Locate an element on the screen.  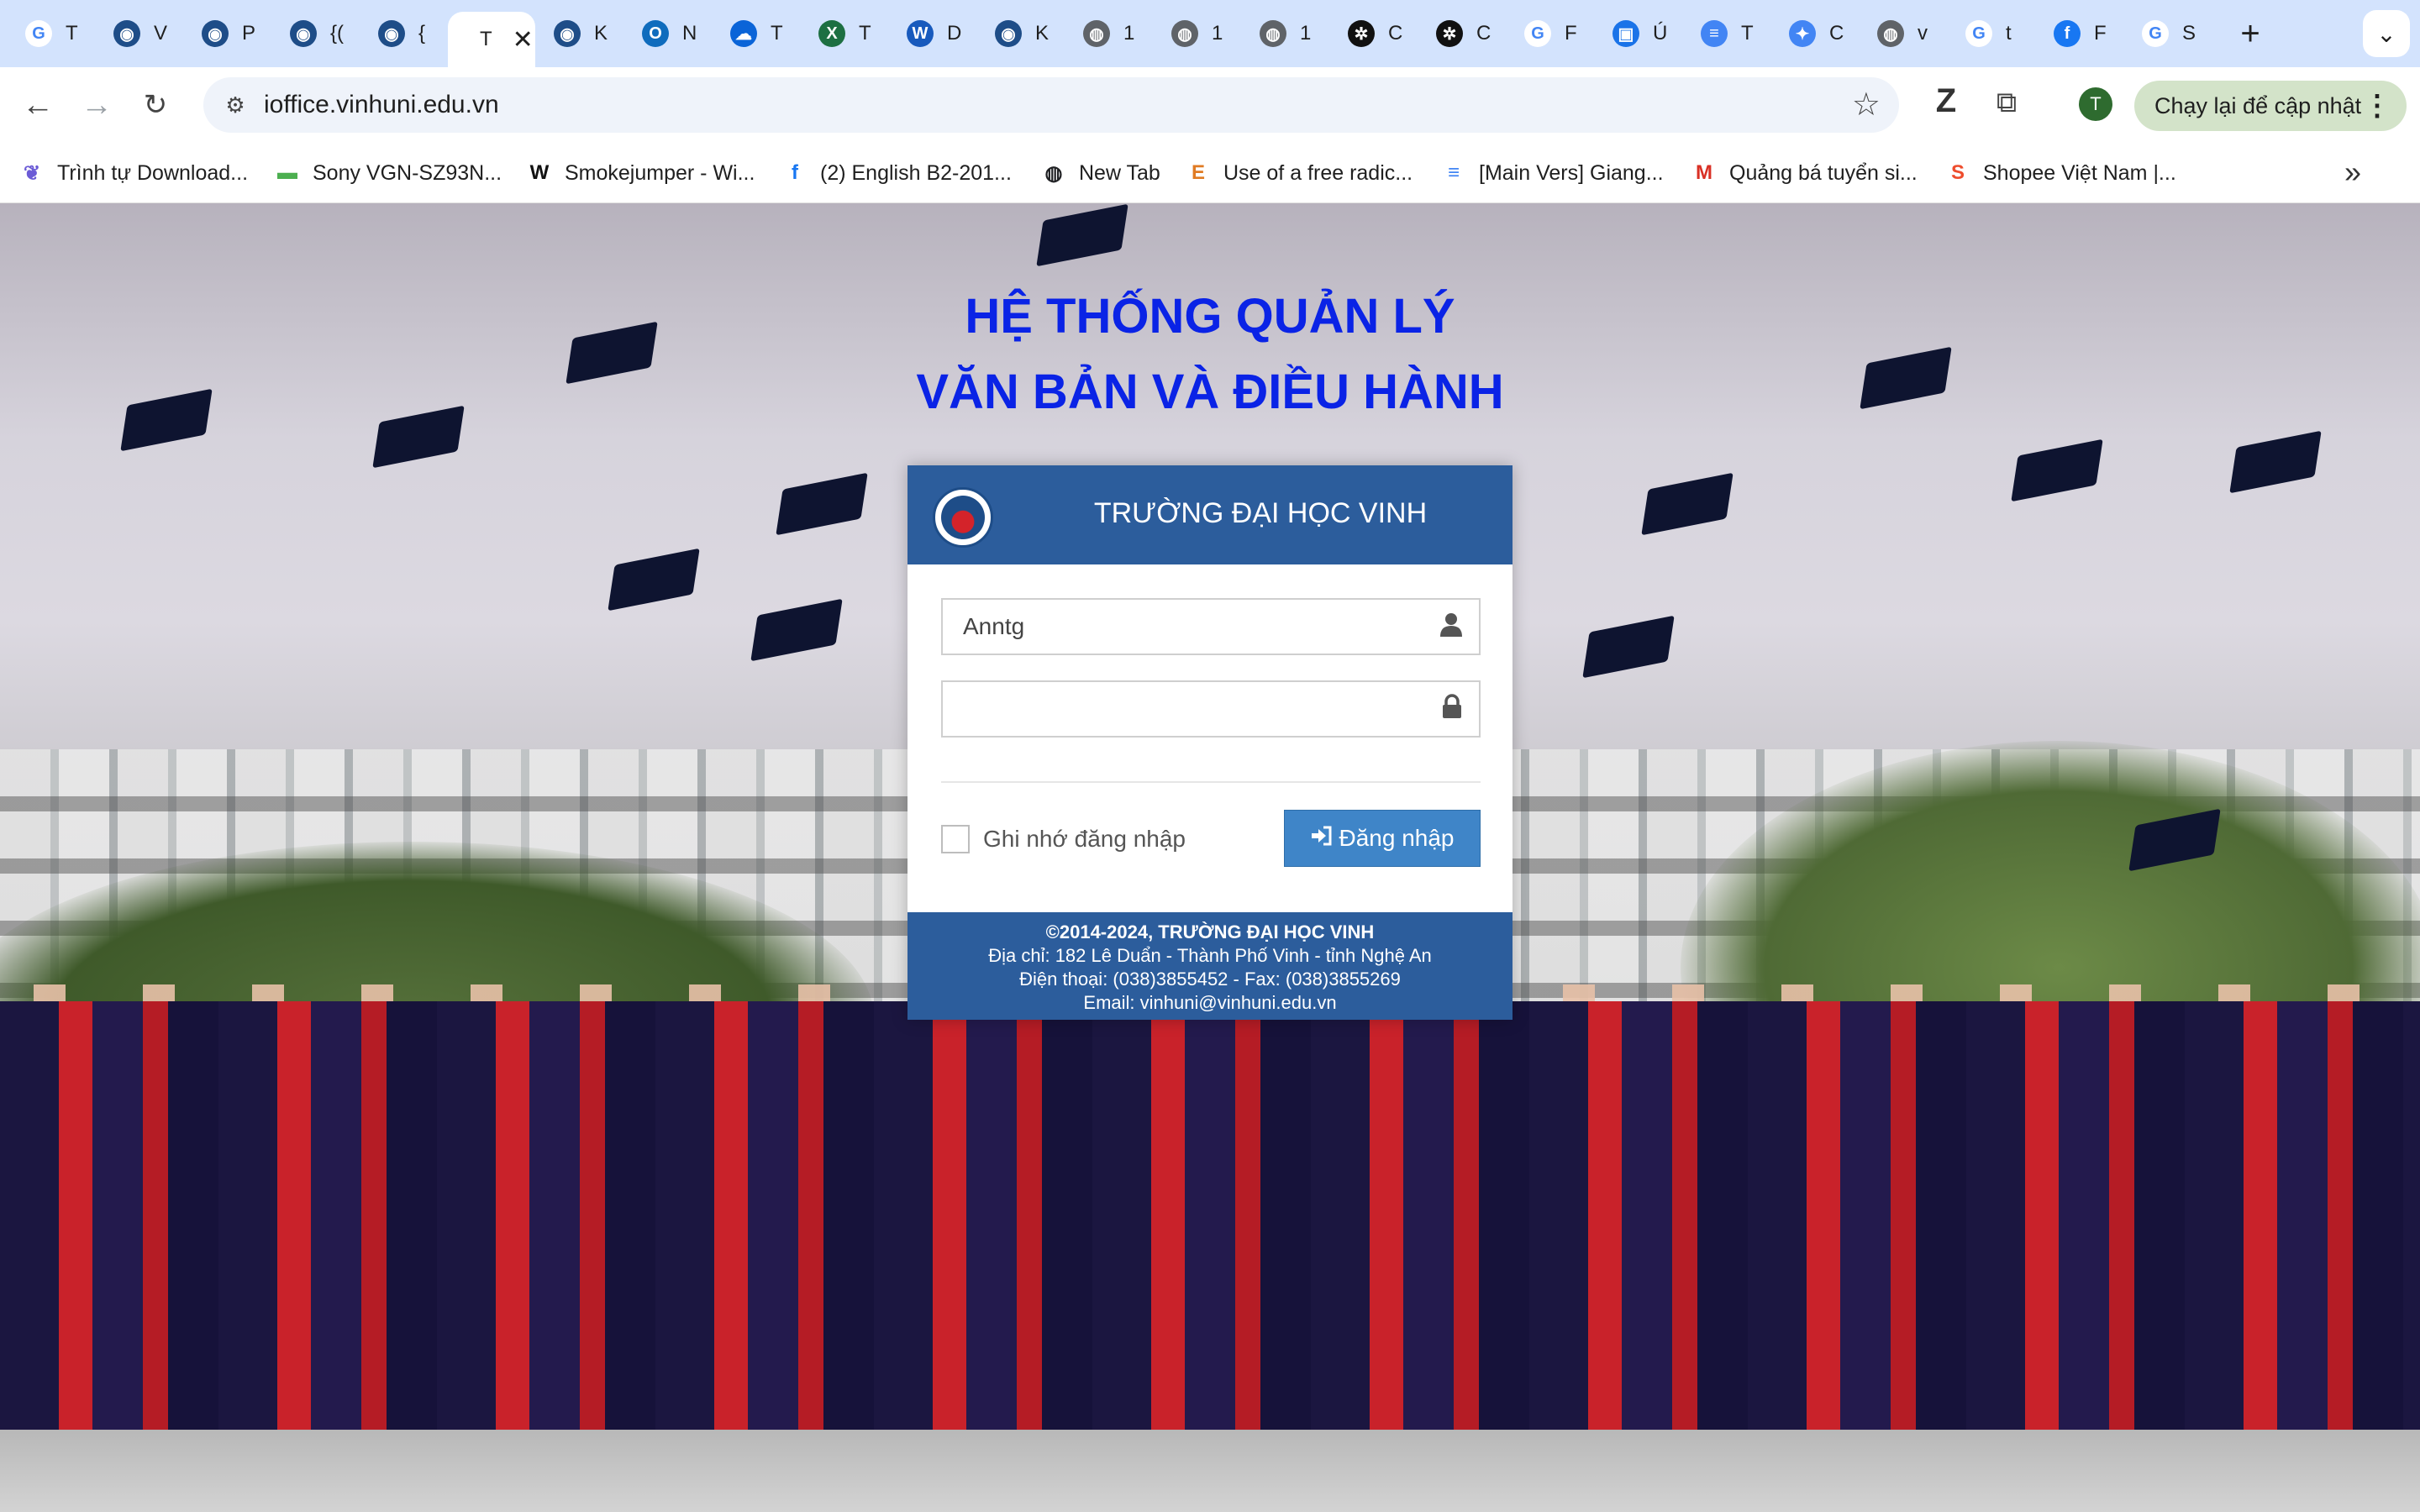
system-title-line2: VĂN BẢN VÀ ĐIỀU HÀNH is located at coordinates (1210, 392).